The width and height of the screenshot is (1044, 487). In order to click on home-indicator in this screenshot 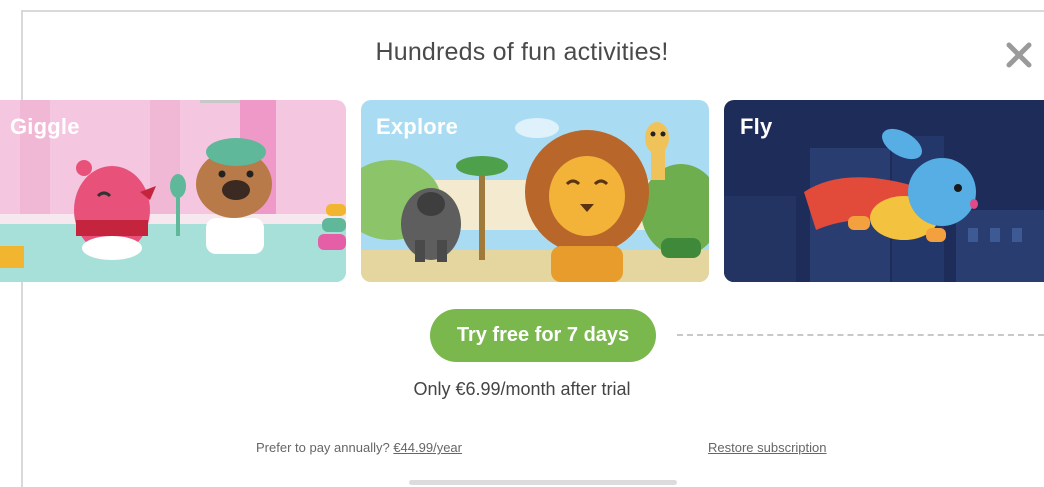, I will do `click(543, 482)`.